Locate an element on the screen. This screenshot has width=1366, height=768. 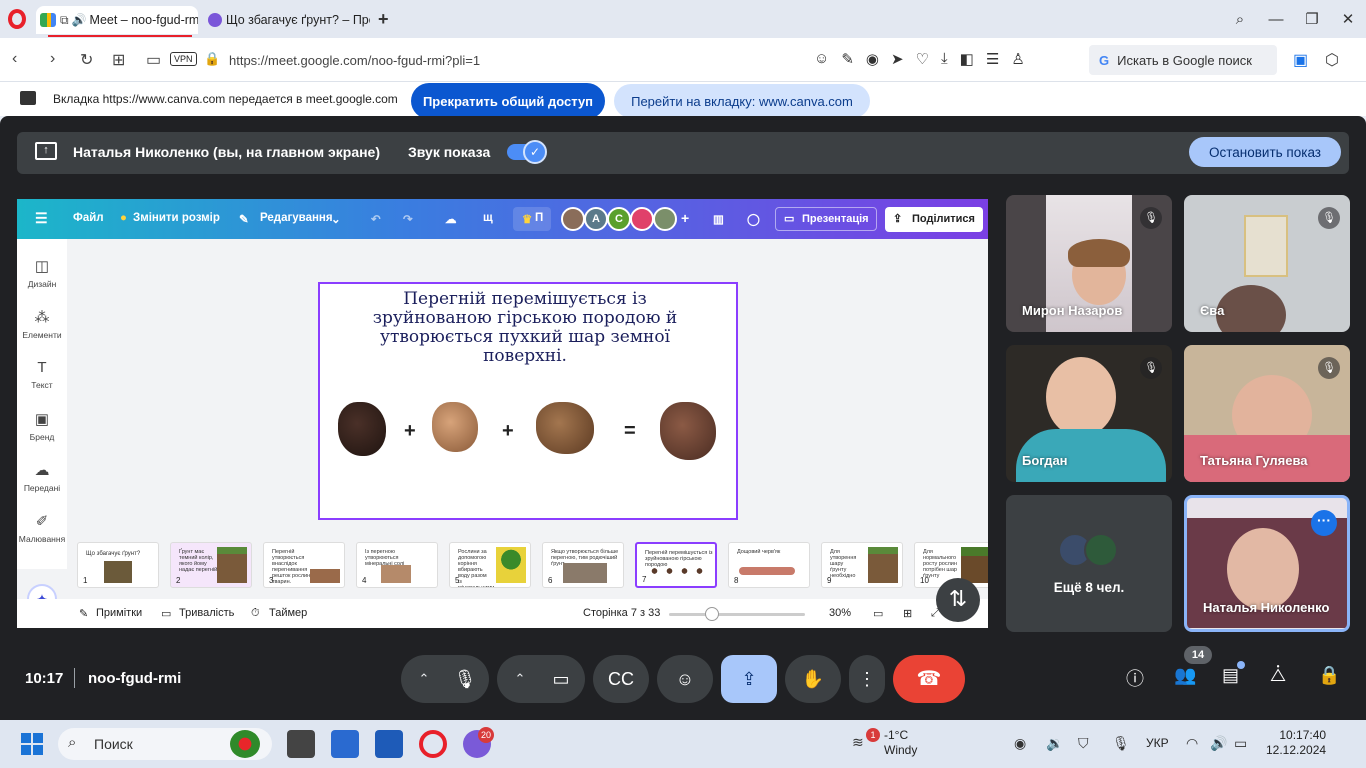
snapshot-icon: ◉ is located at coordinates (872, 59).